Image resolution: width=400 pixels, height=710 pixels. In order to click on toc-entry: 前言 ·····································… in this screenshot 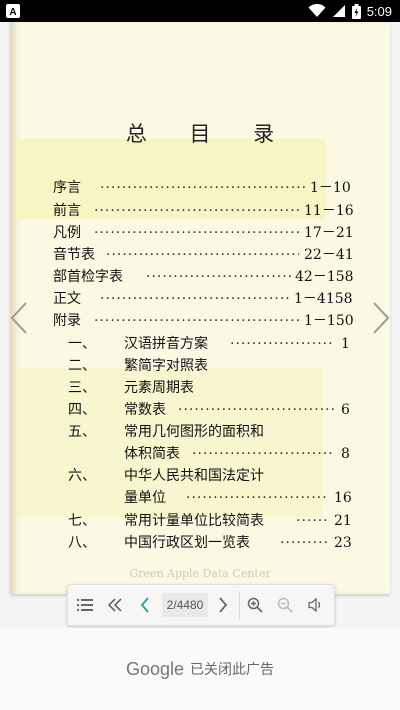, I will do `click(200, 211)`.